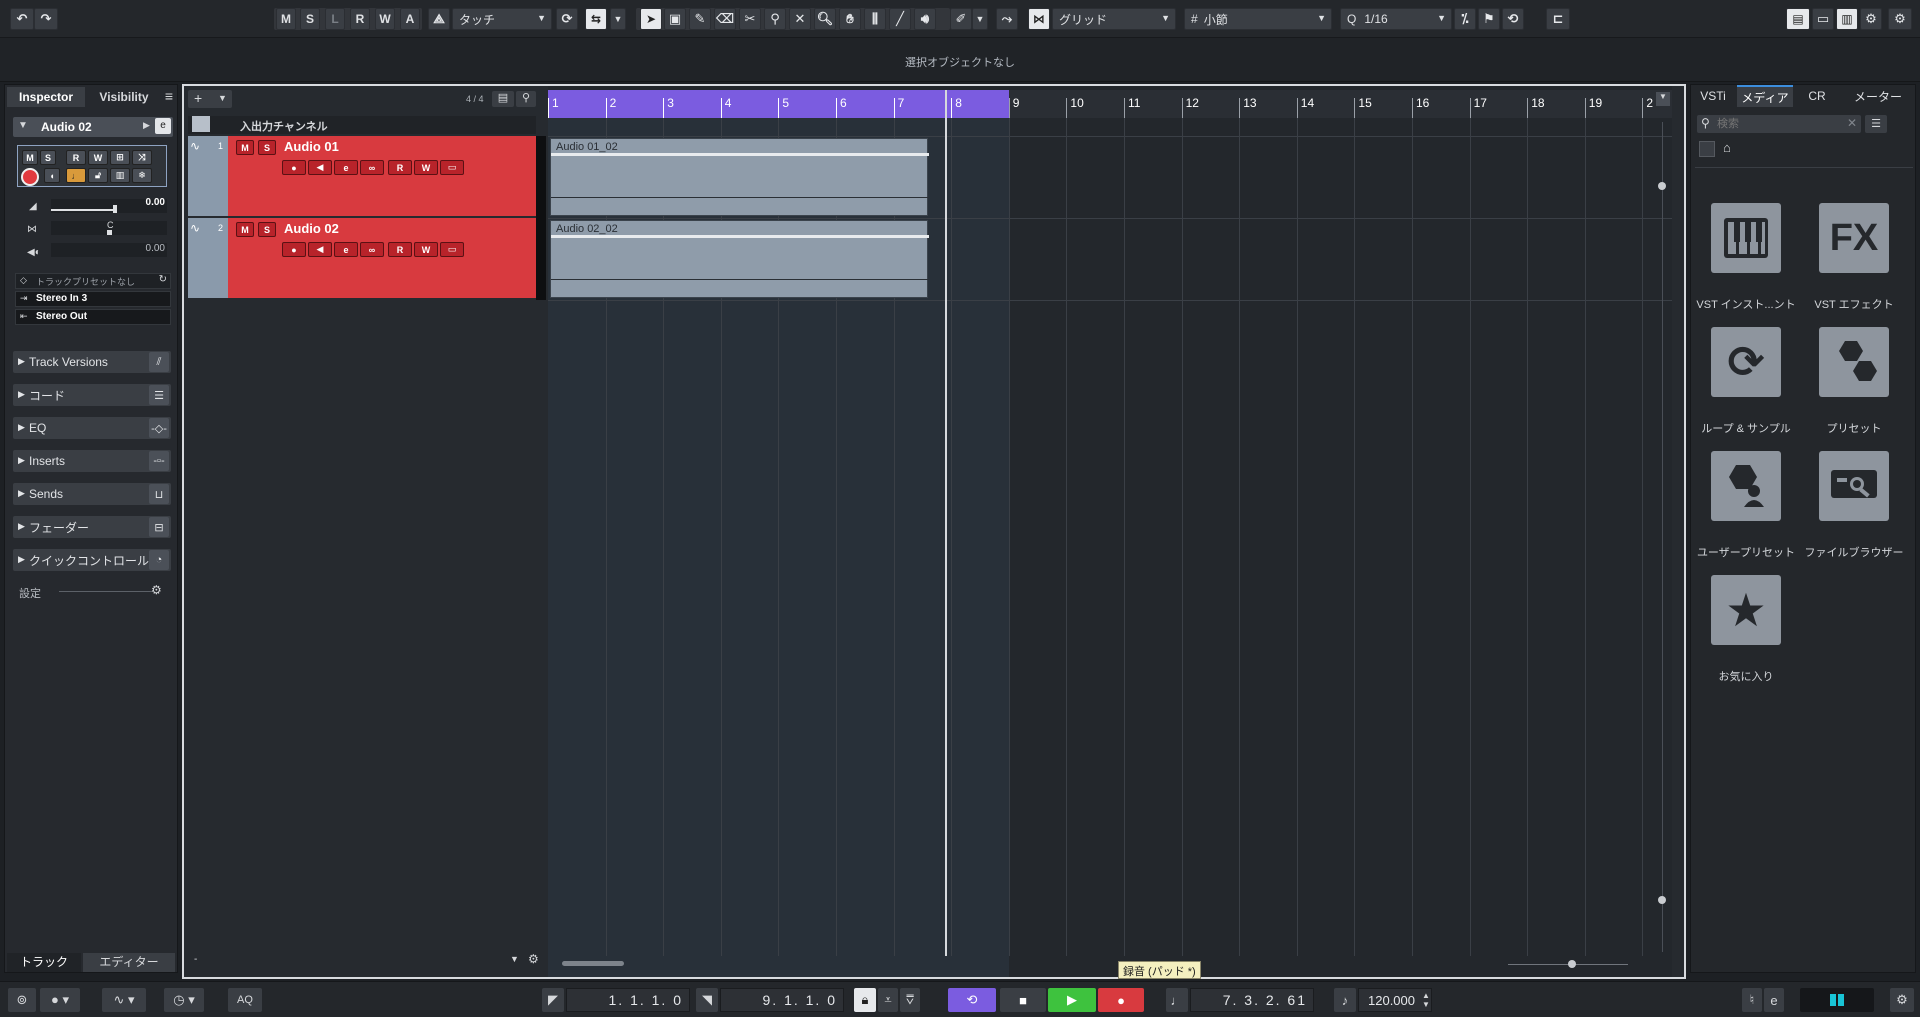 The image size is (1920, 1017). I want to click on color-tool-icon: ✐, so click(961, 19).